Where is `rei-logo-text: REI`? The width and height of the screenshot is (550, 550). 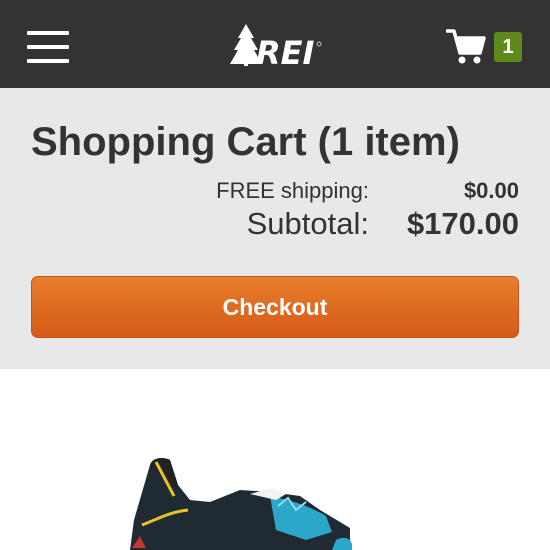
rei-logo-text: REI is located at coordinates (285, 51).